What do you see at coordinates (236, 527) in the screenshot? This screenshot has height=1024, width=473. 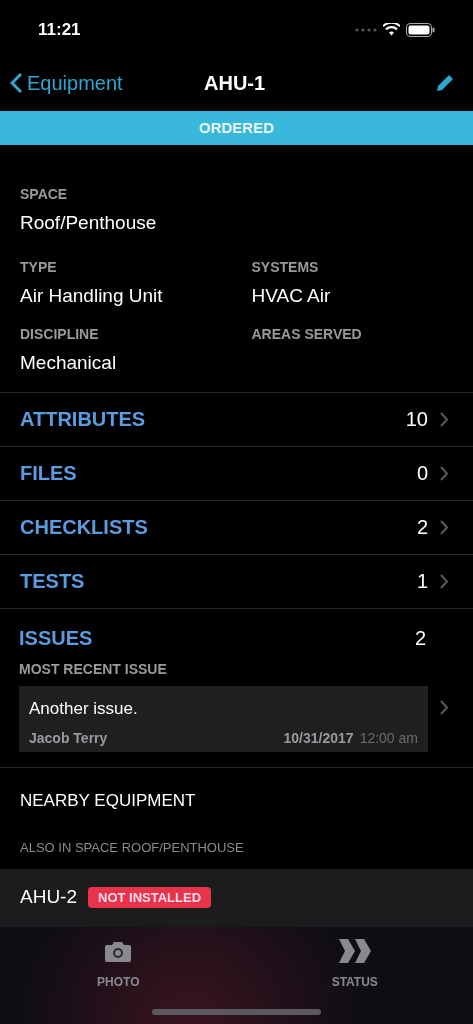 I see `section-row: CHECKLISTS 2` at bounding box center [236, 527].